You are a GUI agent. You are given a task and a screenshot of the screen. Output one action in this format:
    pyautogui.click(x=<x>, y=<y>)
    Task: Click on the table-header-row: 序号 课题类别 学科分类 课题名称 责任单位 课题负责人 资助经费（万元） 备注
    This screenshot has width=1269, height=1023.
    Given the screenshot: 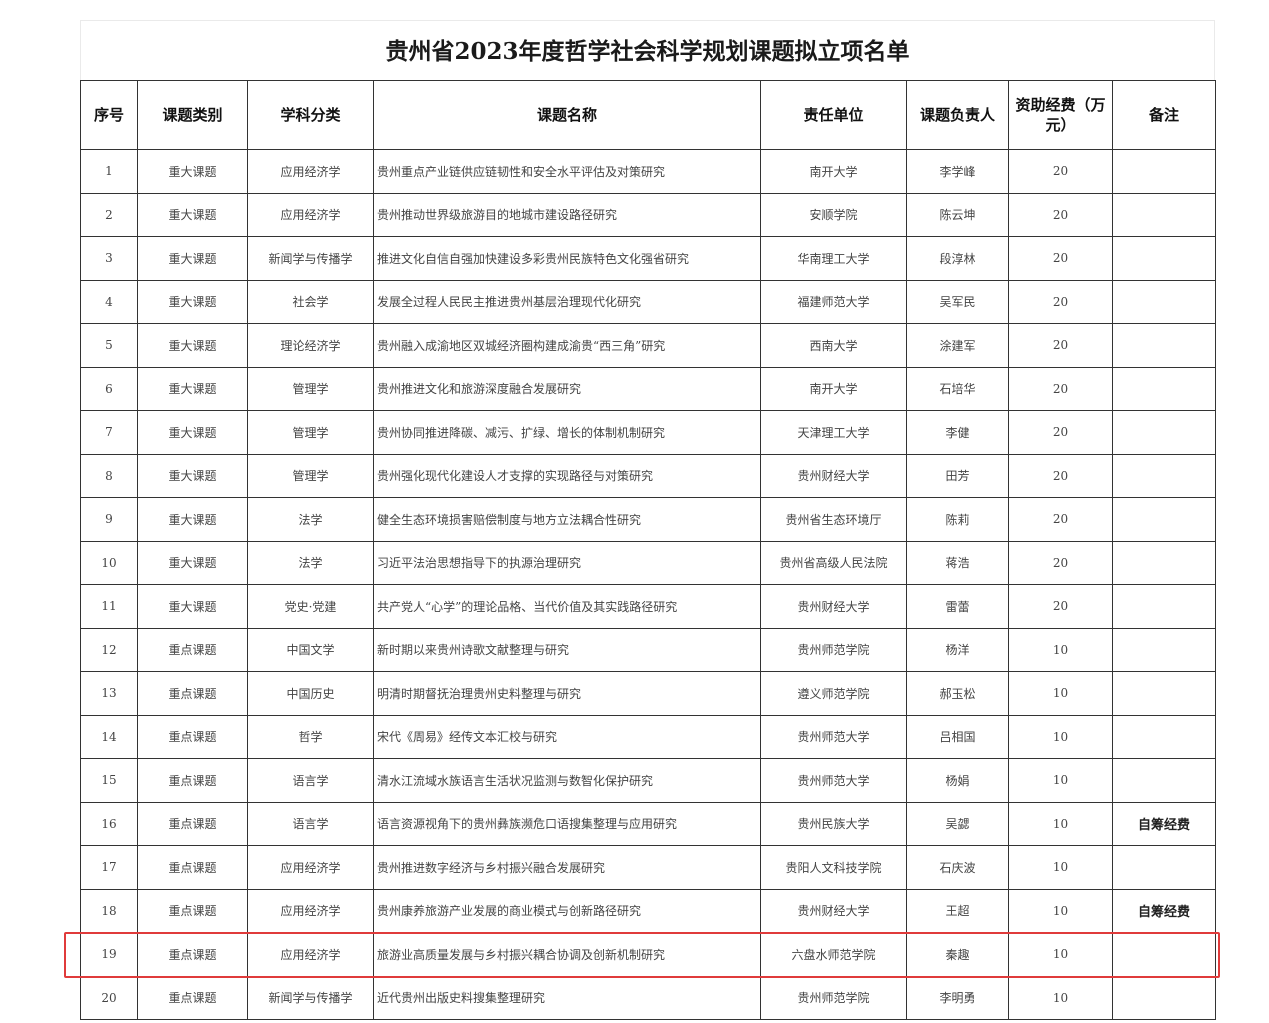 What is the action you would take?
    pyautogui.click(x=648, y=115)
    